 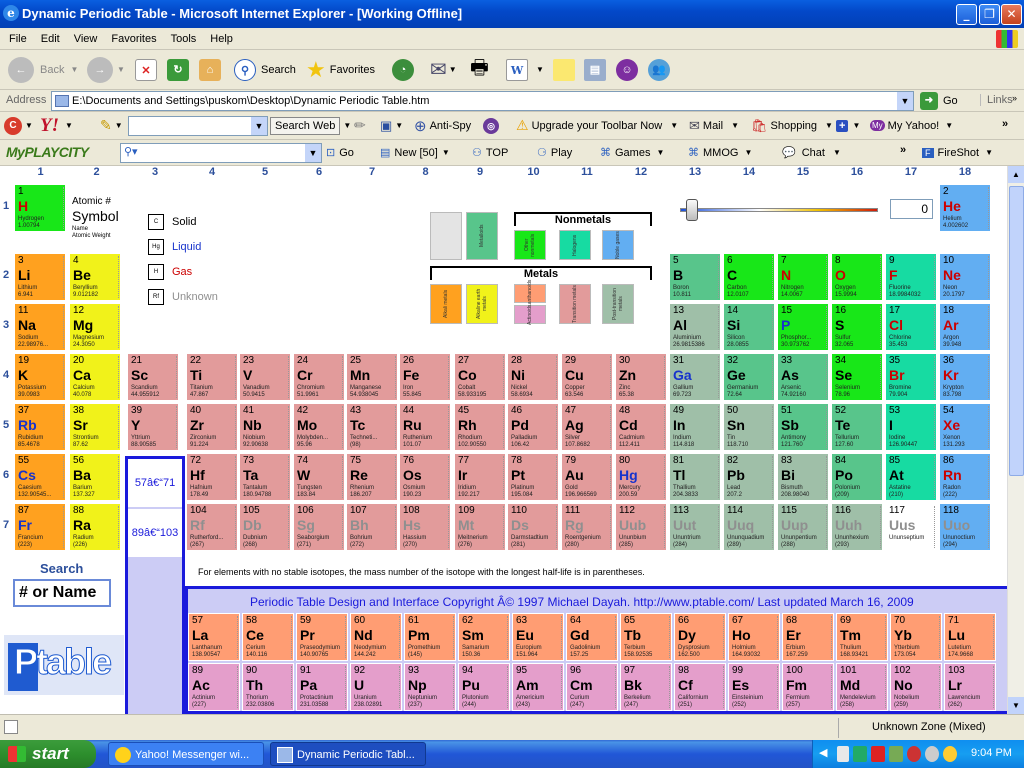 I want to click on popup-blocker-button: ◎, so click(x=491, y=125).